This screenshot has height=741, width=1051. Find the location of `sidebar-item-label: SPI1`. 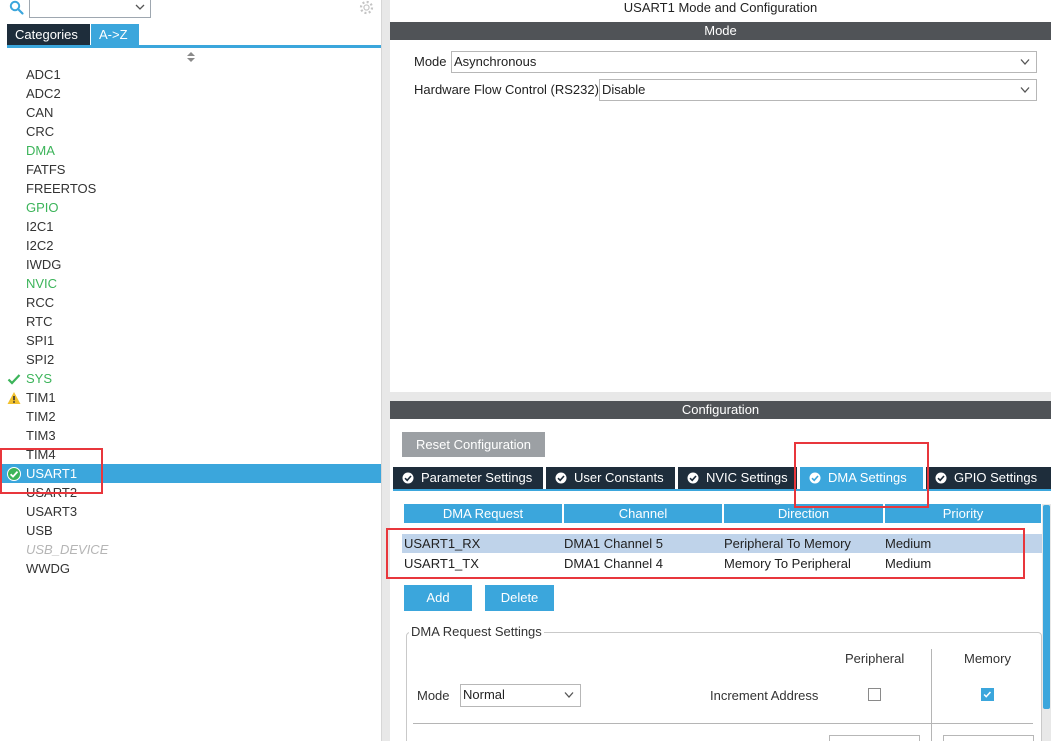

sidebar-item-label: SPI1 is located at coordinates (40, 340).